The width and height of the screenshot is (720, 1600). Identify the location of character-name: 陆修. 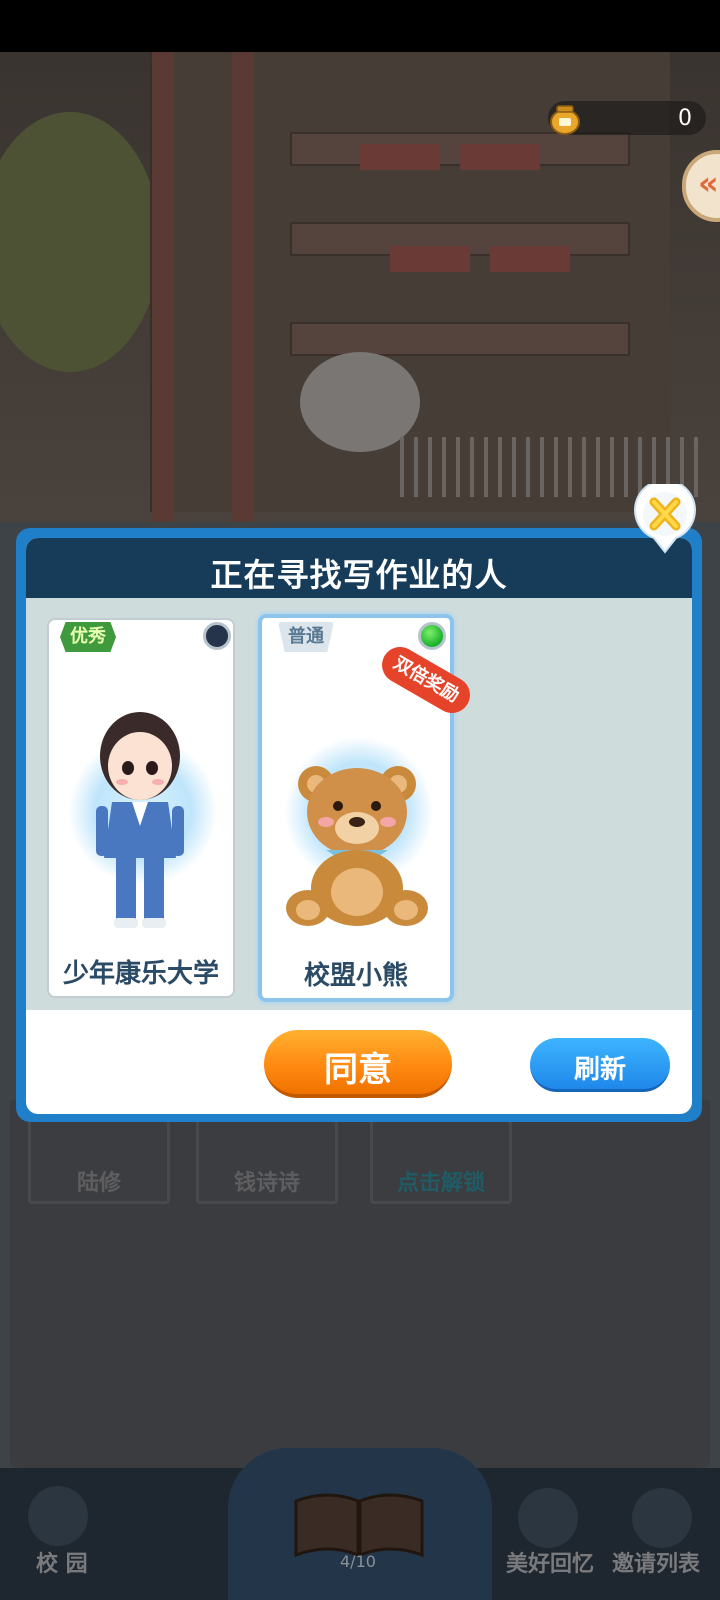
(98, 1183).